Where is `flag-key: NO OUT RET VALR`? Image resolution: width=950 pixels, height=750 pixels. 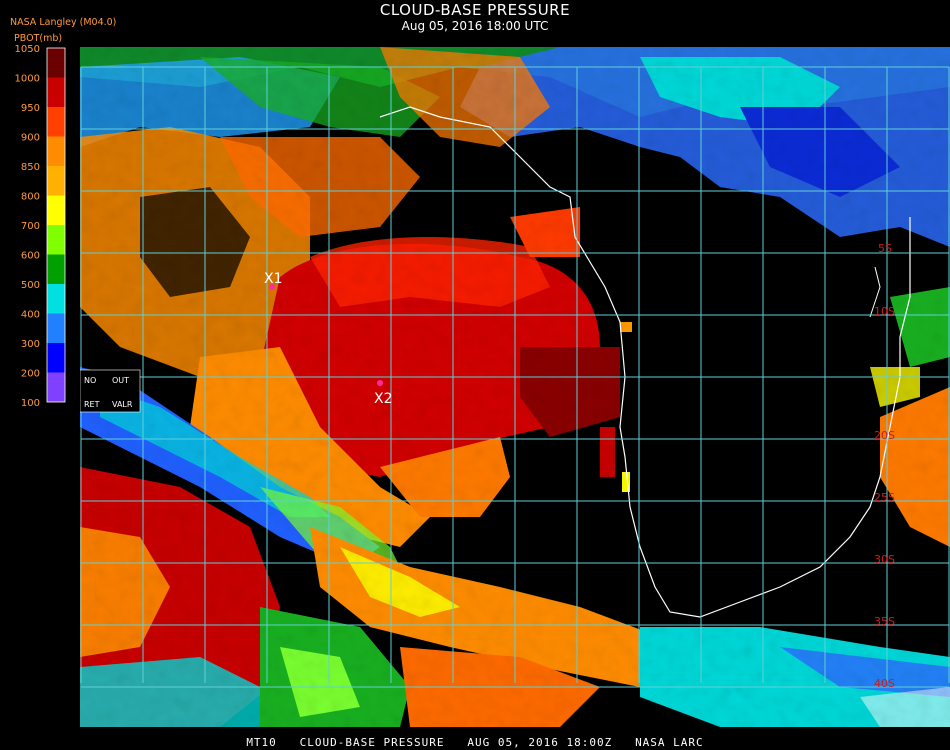
flag-key: NO OUT RET VALR is located at coordinates (110, 391).